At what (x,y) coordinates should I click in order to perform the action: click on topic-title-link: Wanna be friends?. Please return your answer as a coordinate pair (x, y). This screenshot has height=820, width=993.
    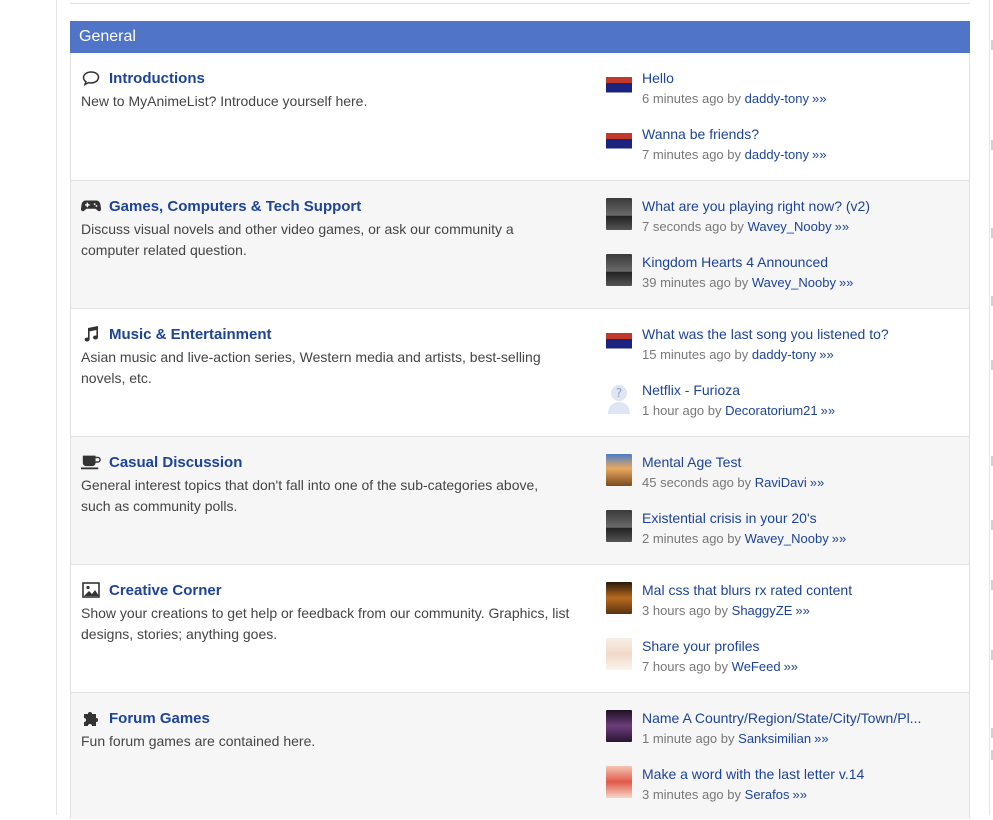
    Looking at the image, I should click on (801, 134).